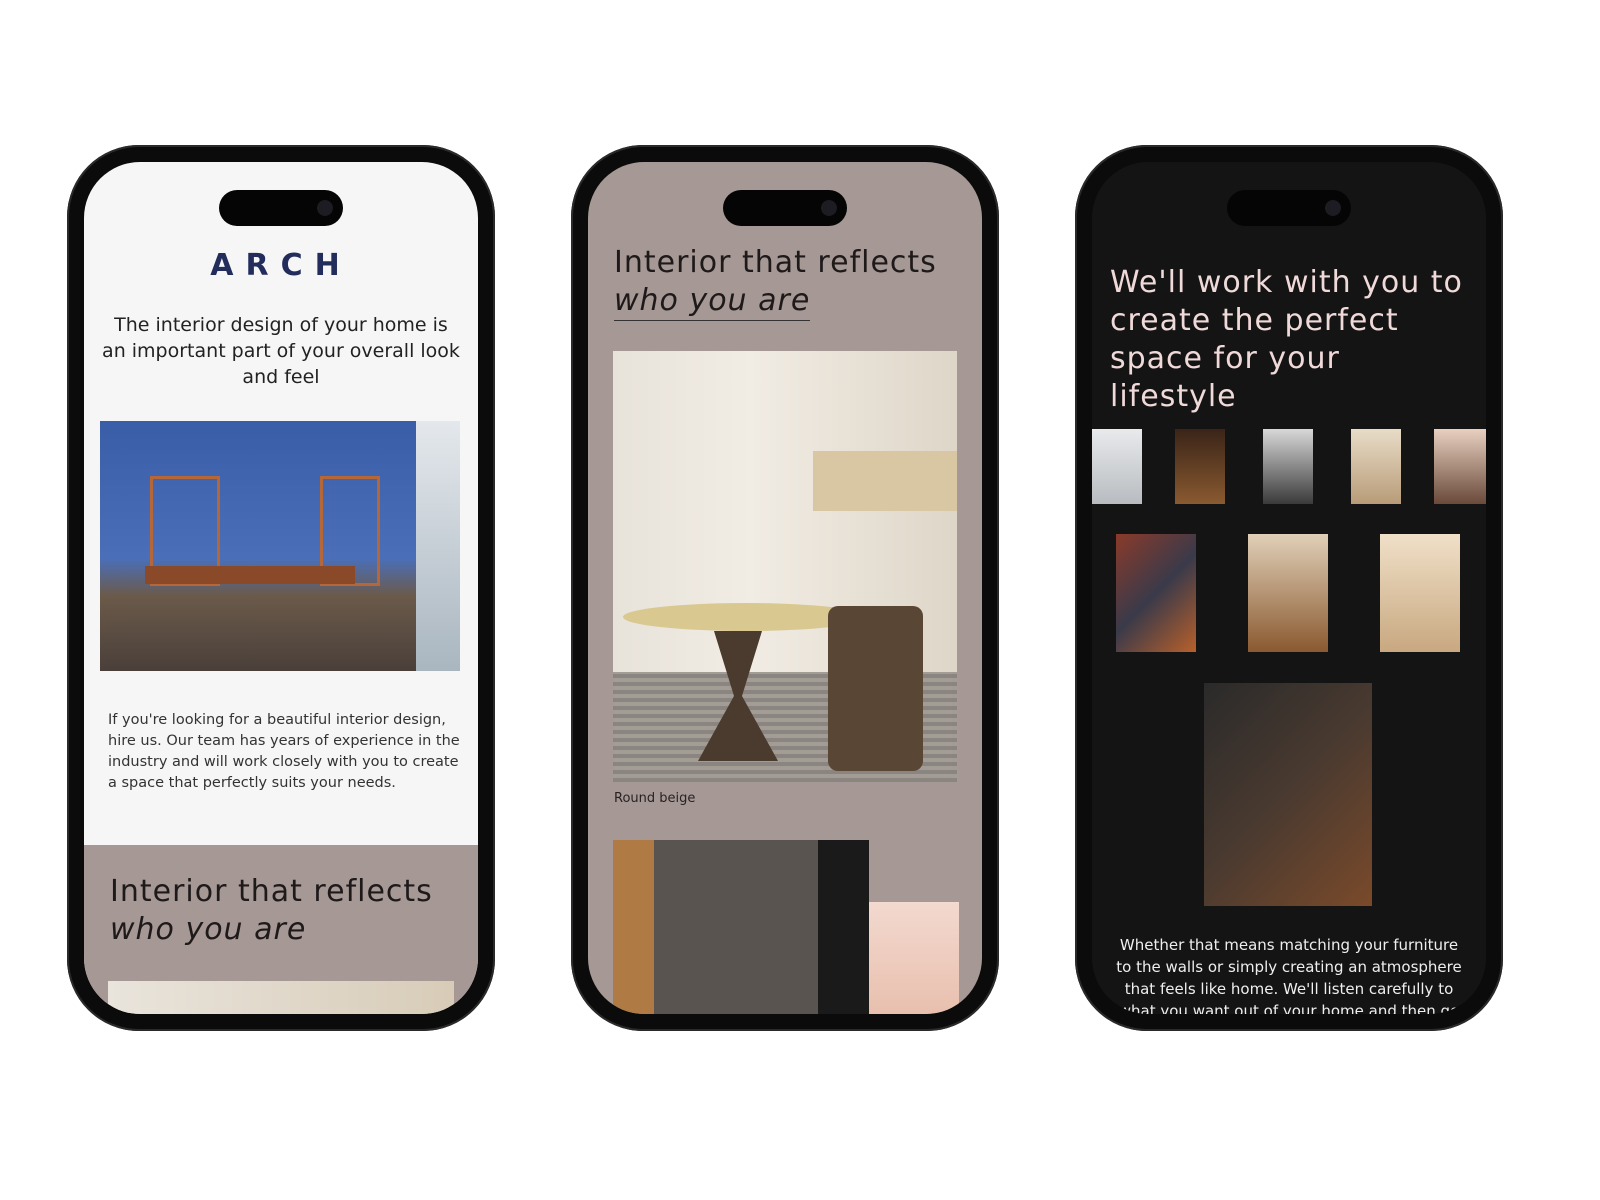 The width and height of the screenshot is (1600, 1200). I want to click on bedroom-image, so click(914, 958).